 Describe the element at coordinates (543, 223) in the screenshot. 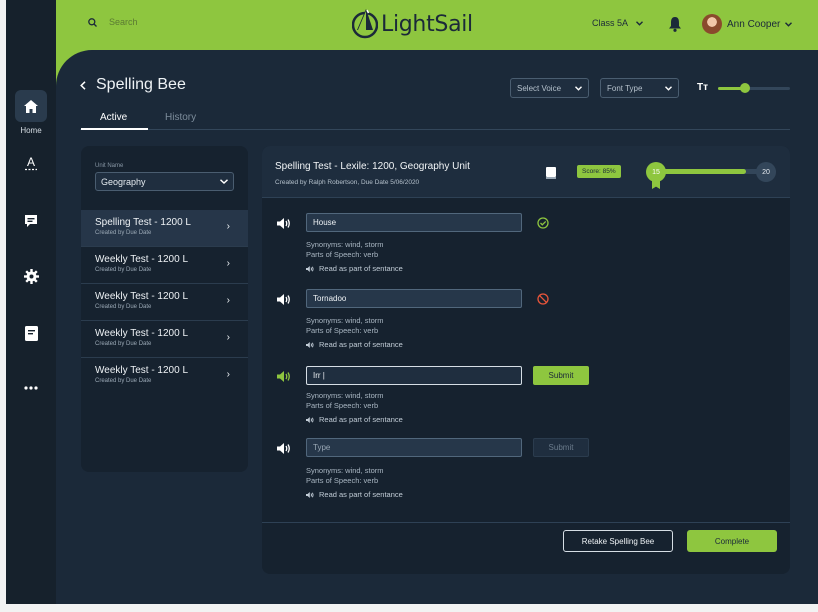

I see `check-circle-icon` at that location.